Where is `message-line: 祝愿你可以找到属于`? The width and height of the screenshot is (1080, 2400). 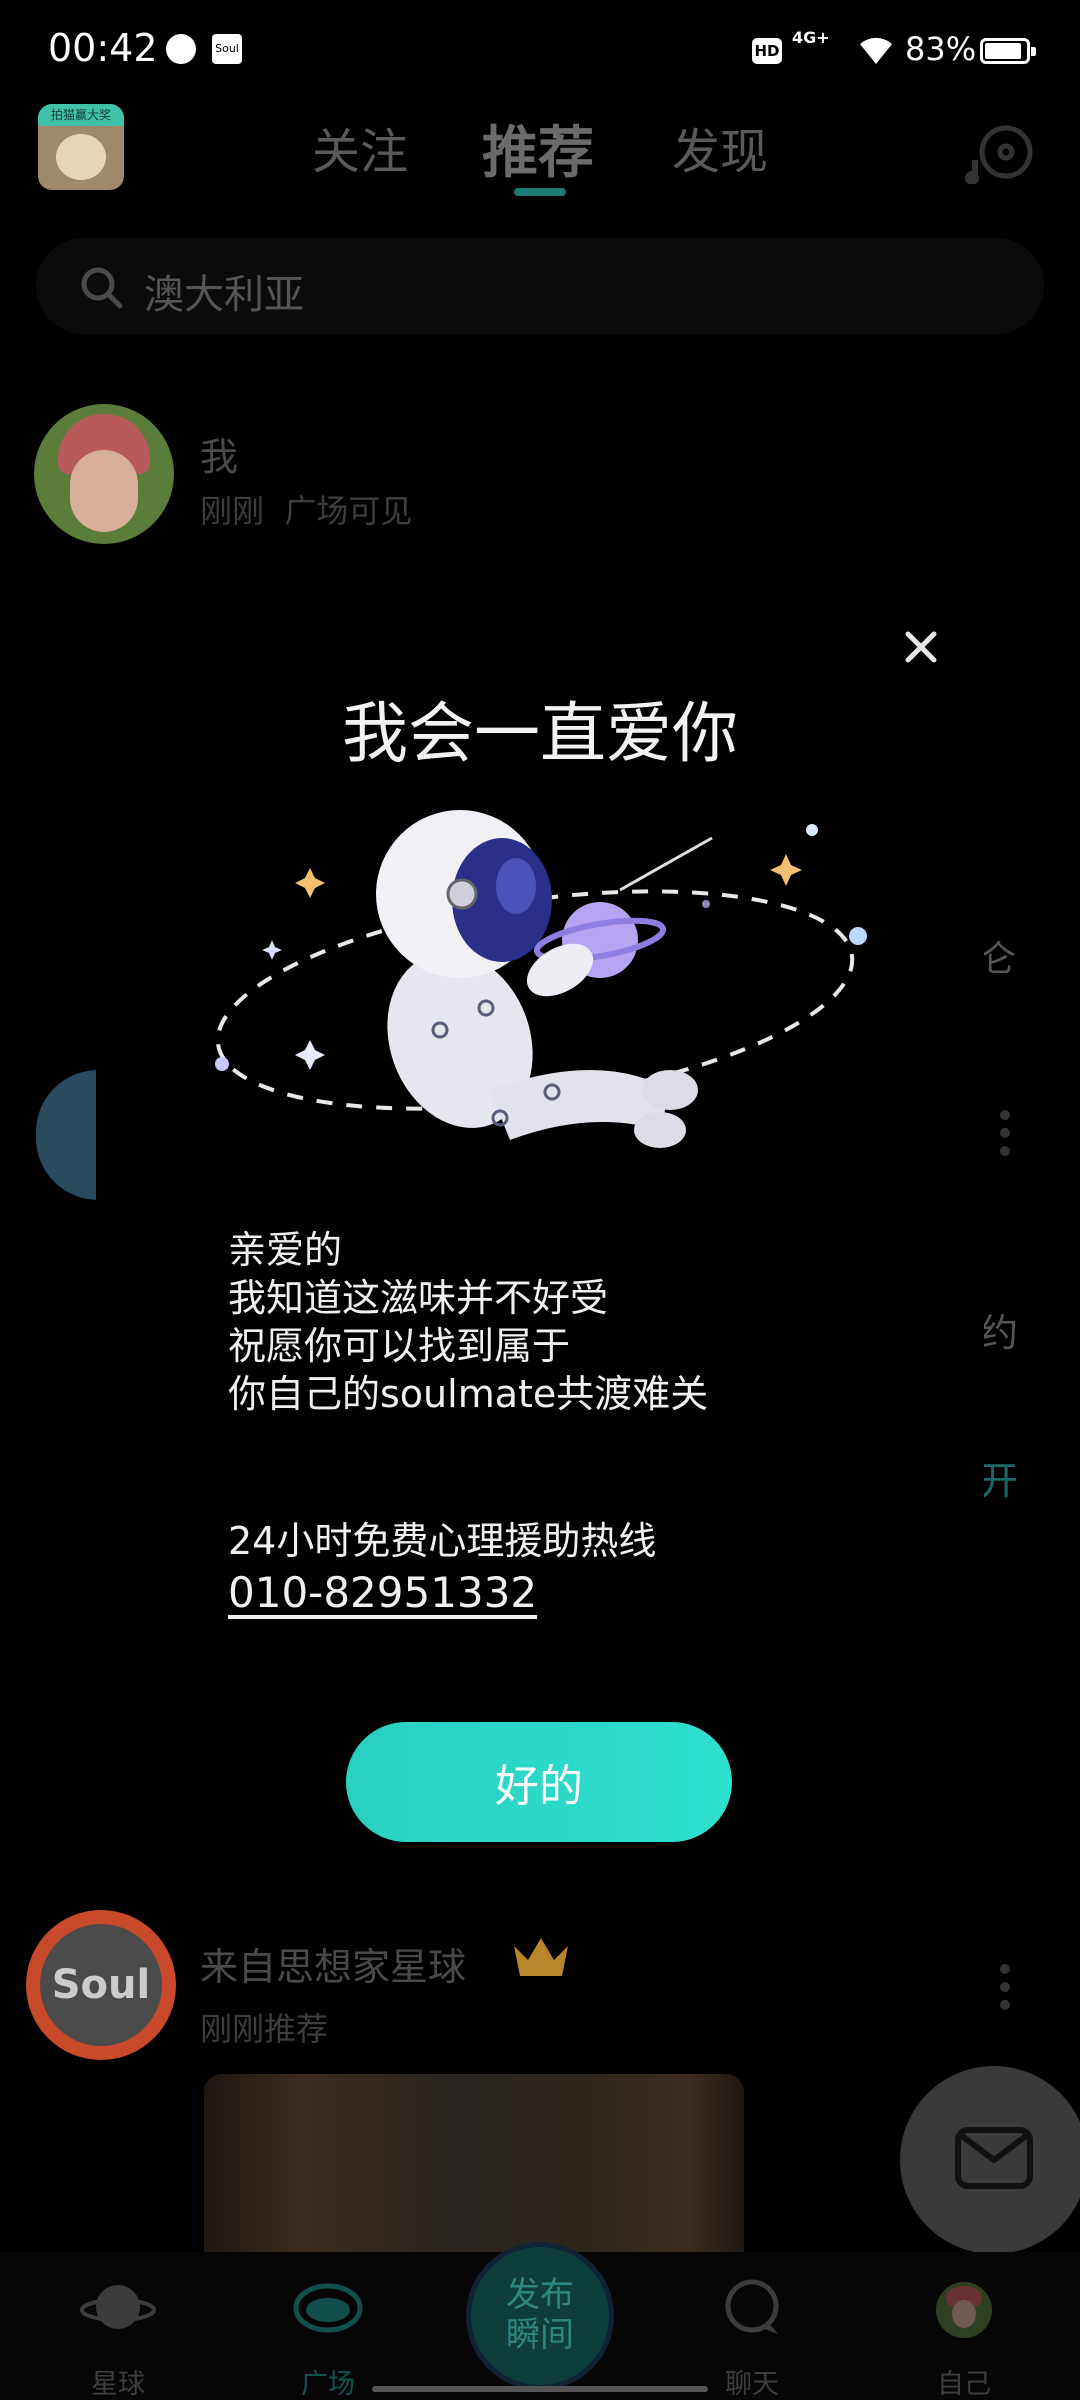 message-line: 祝愿你可以找到属于 is located at coordinates (399, 1346).